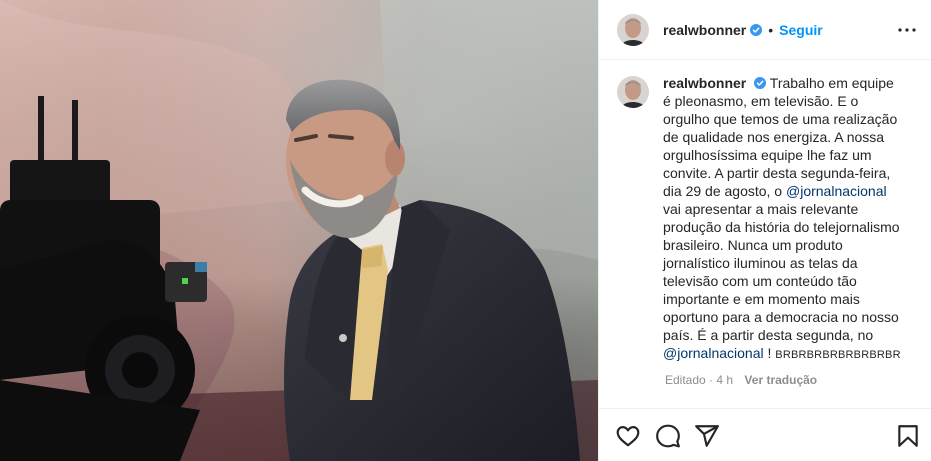  Describe the element at coordinates (724, 380) in the screenshot. I see `post-time: 4 h` at that location.